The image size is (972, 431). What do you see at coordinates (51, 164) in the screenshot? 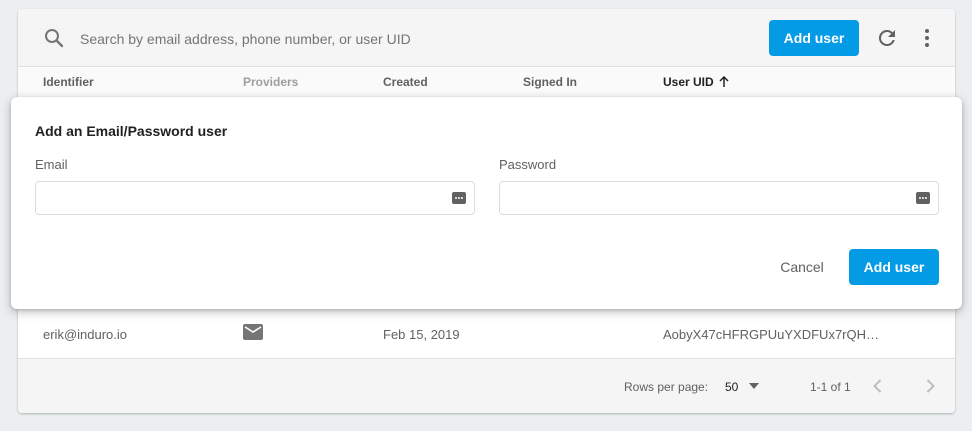
I see `email-label: Email` at bounding box center [51, 164].